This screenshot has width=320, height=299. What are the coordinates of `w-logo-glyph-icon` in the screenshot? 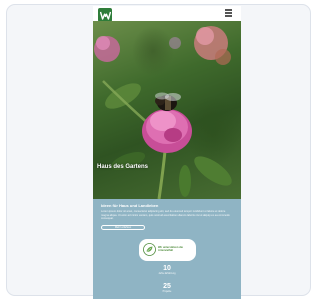 It's located at (105, 15).